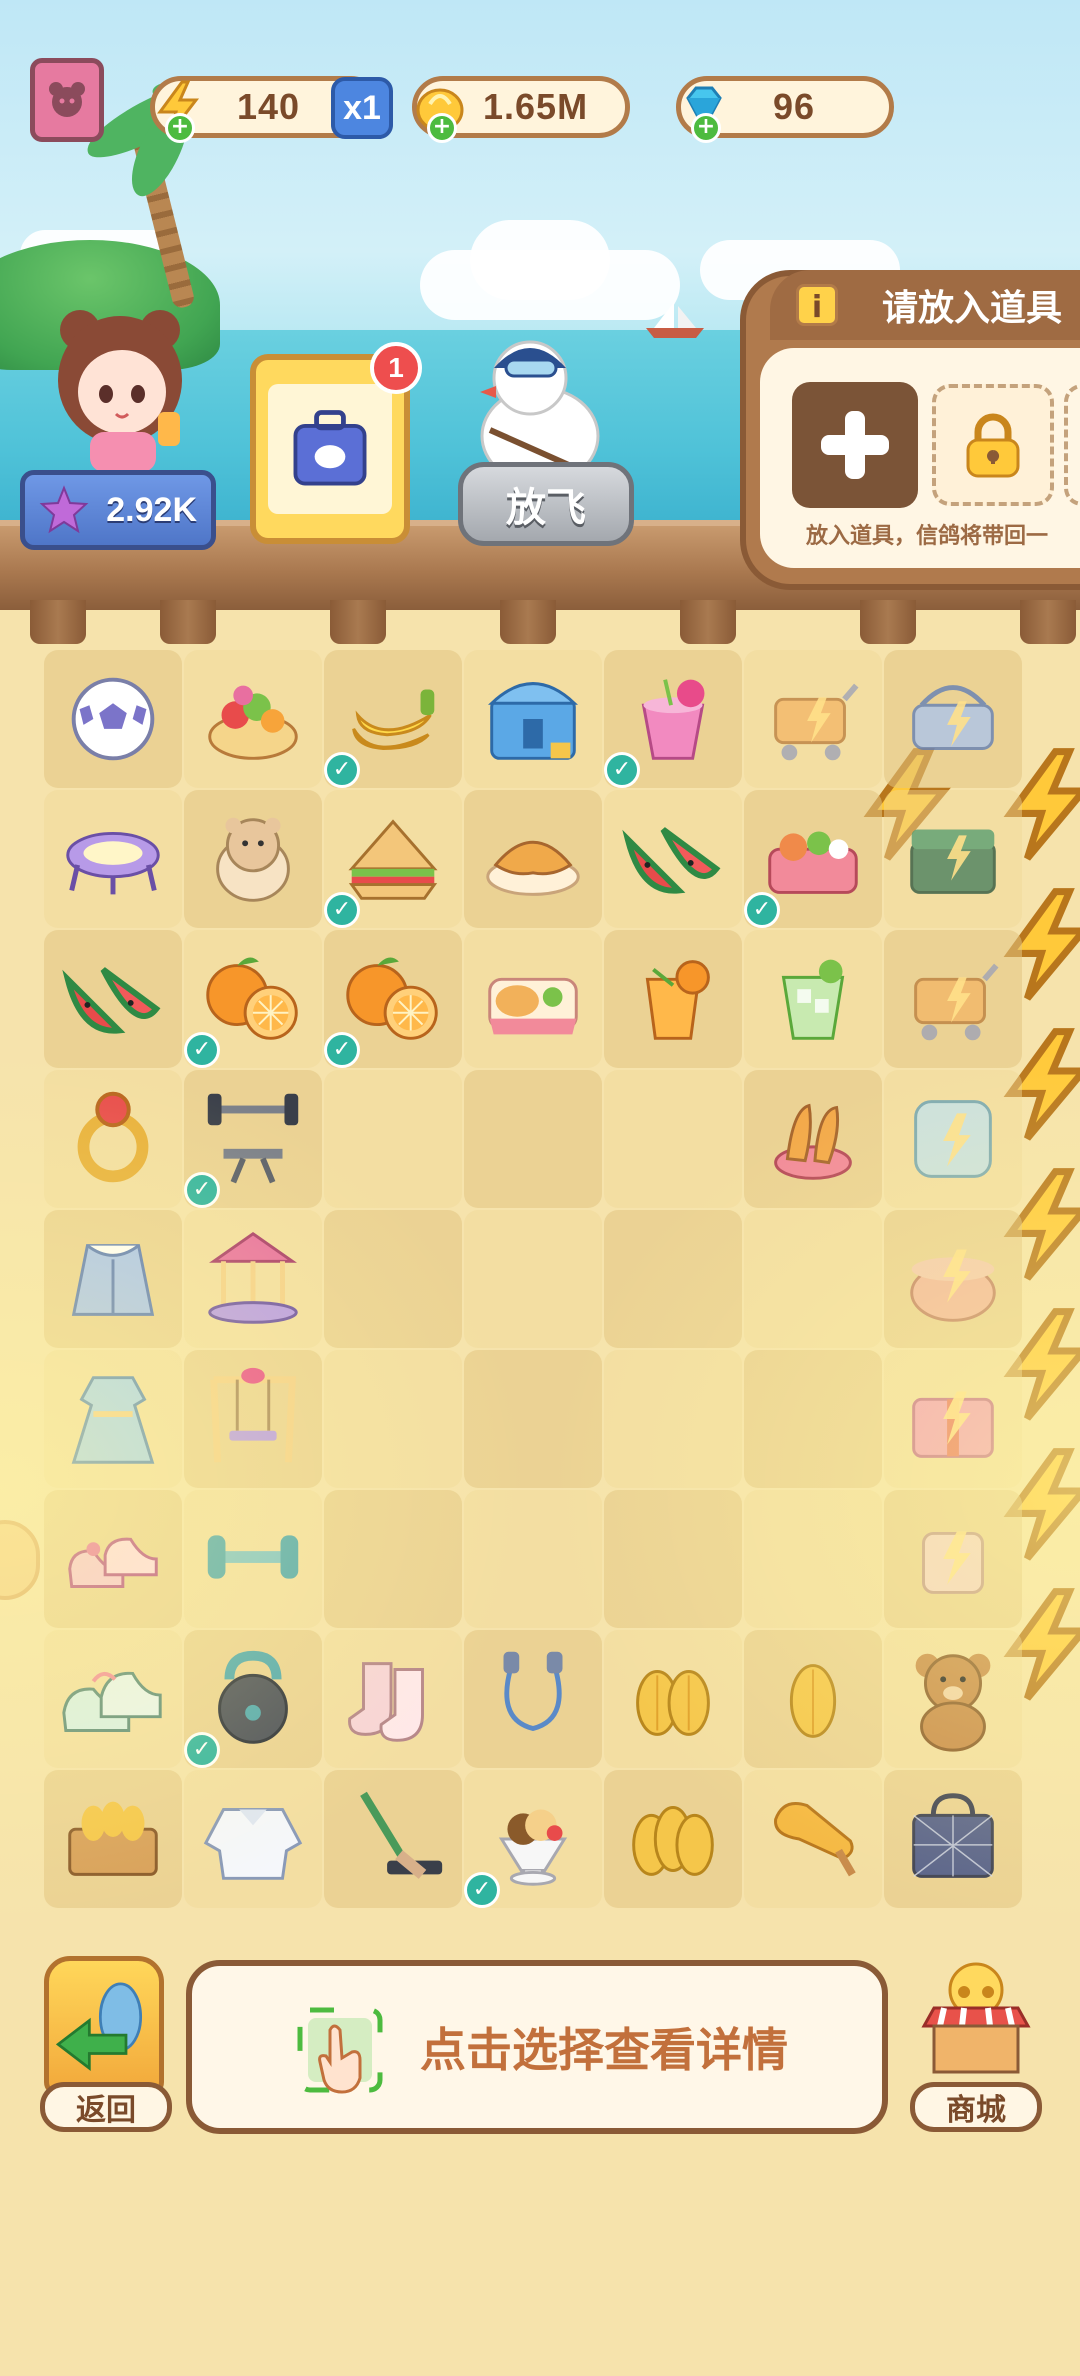 The height and width of the screenshot is (2376, 1080). Describe the element at coordinates (178, 108) in the screenshot. I see `lightning-icon: +` at that location.